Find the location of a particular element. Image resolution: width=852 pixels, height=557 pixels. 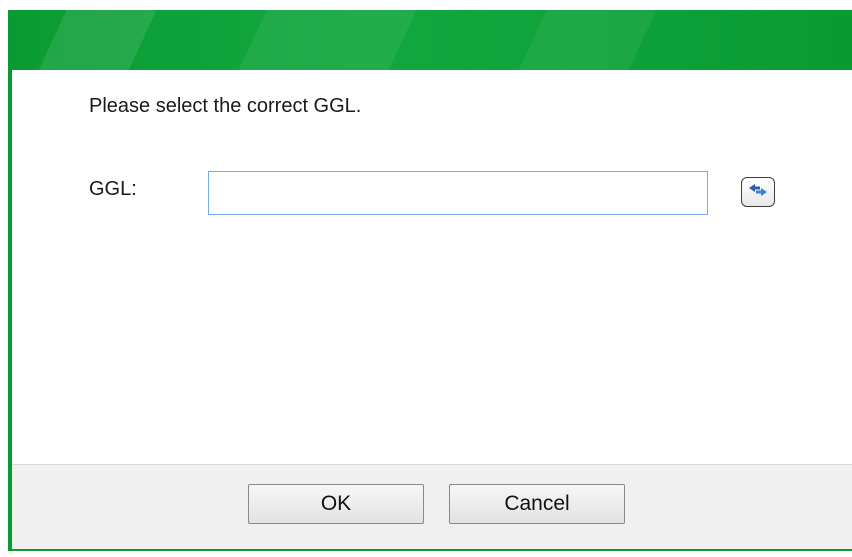

ok-button: OK is located at coordinates (336, 504).